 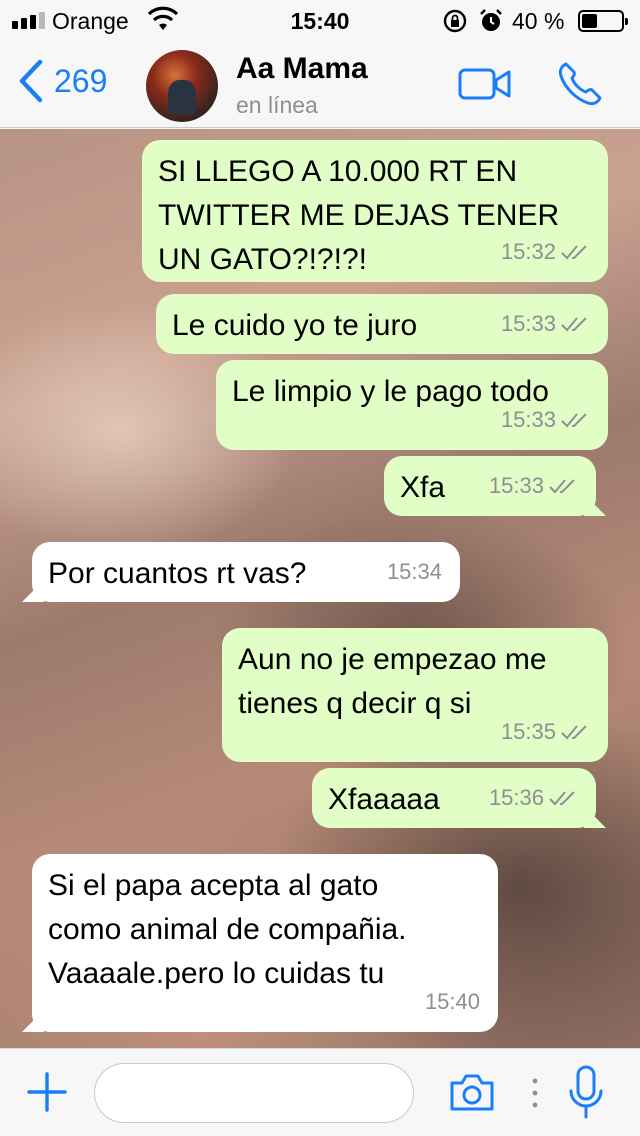 What do you see at coordinates (177, 573) in the screenshot?
I see `message-text: Por cuantos rt vas?` at bounding box center [177, 573].